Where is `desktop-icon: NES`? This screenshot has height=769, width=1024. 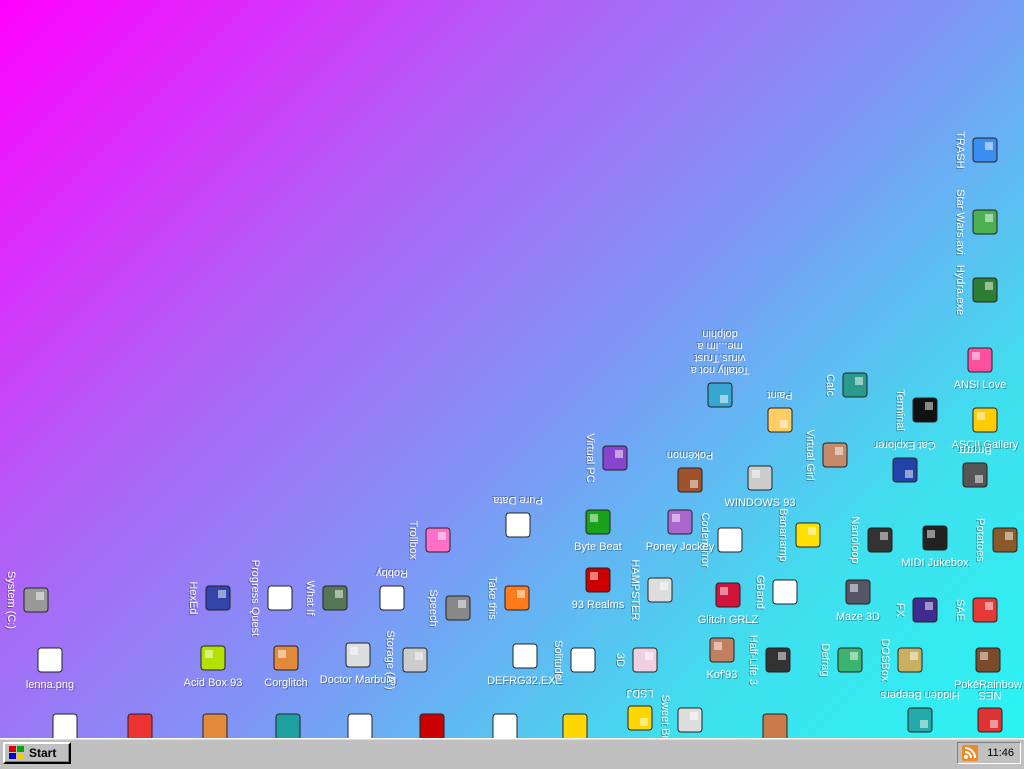 desktop-icon: NES is located at coordinates (987, 712).